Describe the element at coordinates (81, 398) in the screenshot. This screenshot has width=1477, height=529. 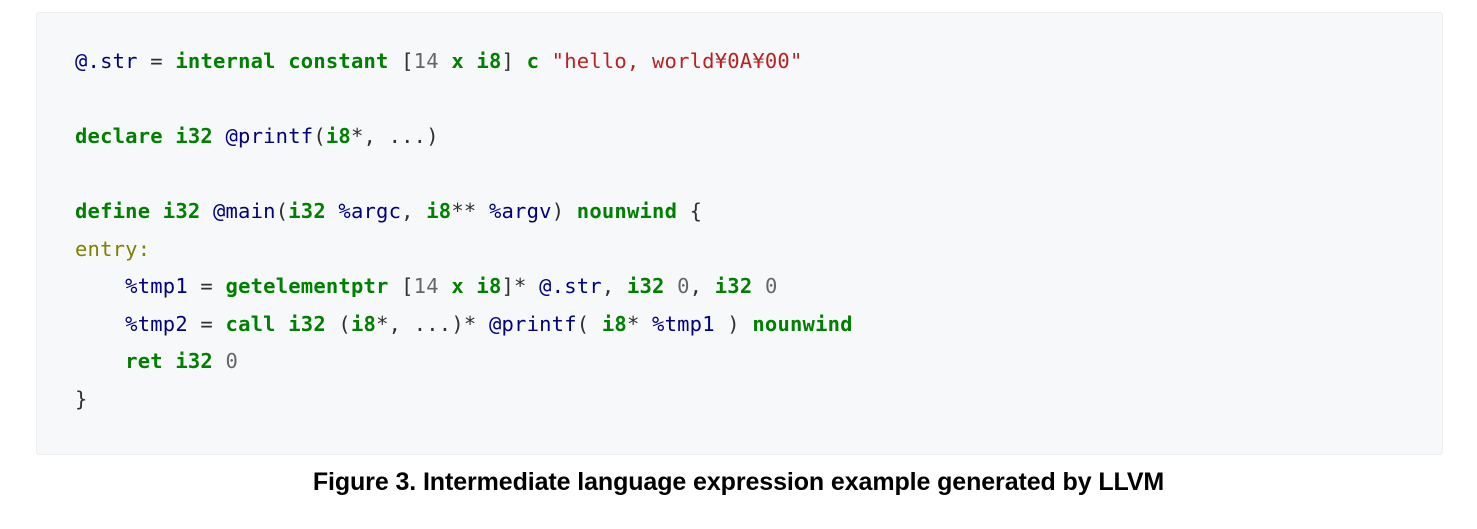
I see `code-token-punctuation: }` at that location.